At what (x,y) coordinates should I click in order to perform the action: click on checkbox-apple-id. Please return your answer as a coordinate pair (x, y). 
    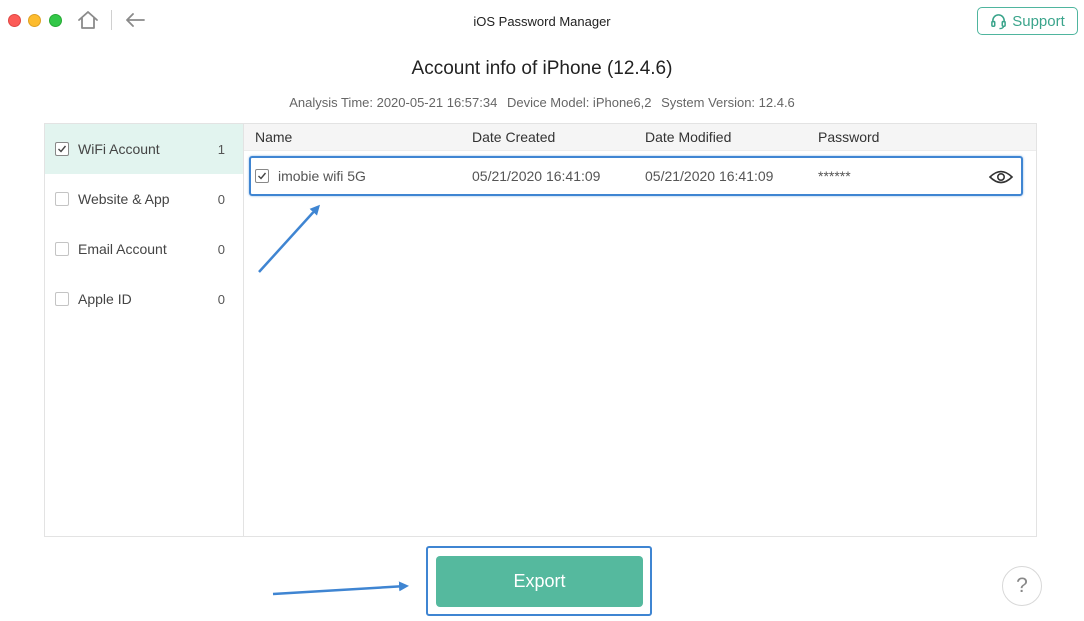
    Looking at the image, I should click on (62, 299).